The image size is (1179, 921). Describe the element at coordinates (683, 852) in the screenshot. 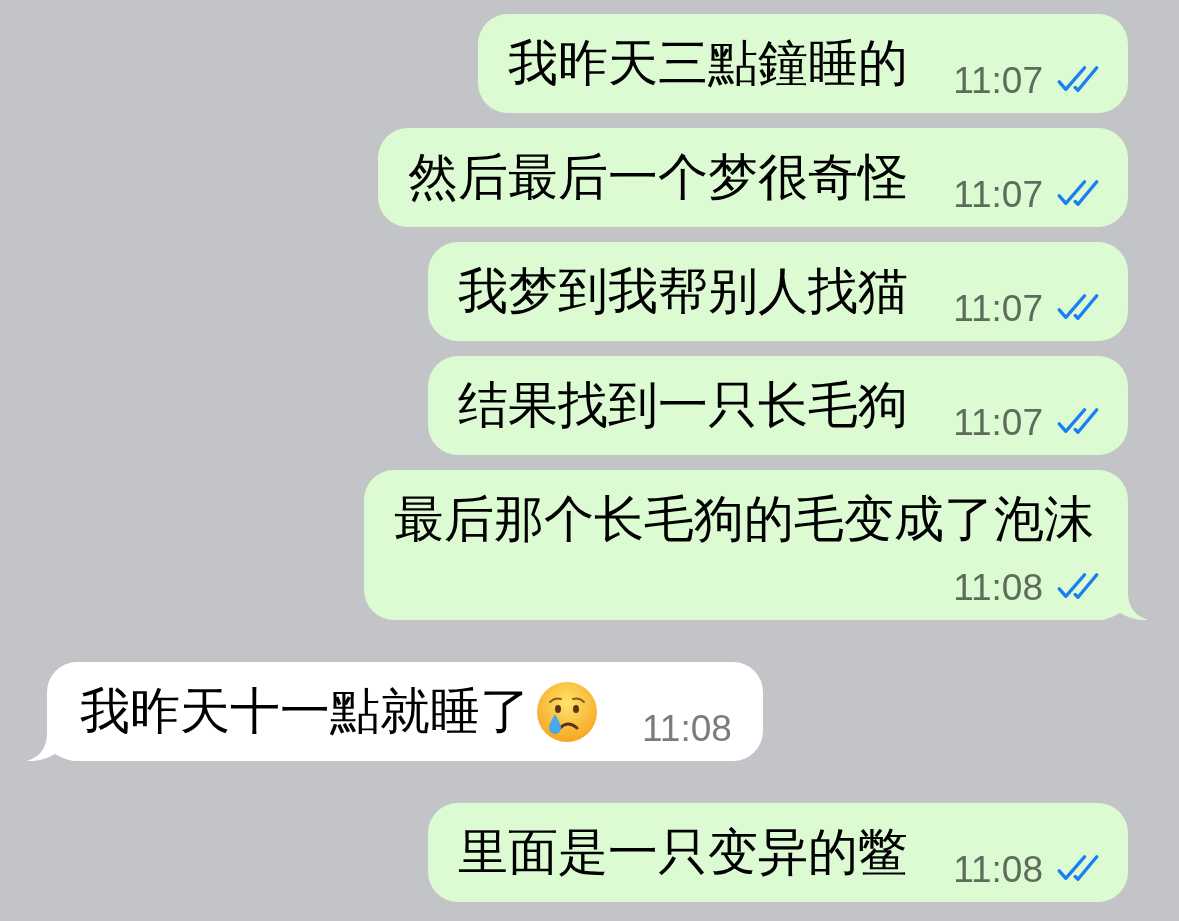

I see `message-text: 里面是一只变异的鳖` at that location.